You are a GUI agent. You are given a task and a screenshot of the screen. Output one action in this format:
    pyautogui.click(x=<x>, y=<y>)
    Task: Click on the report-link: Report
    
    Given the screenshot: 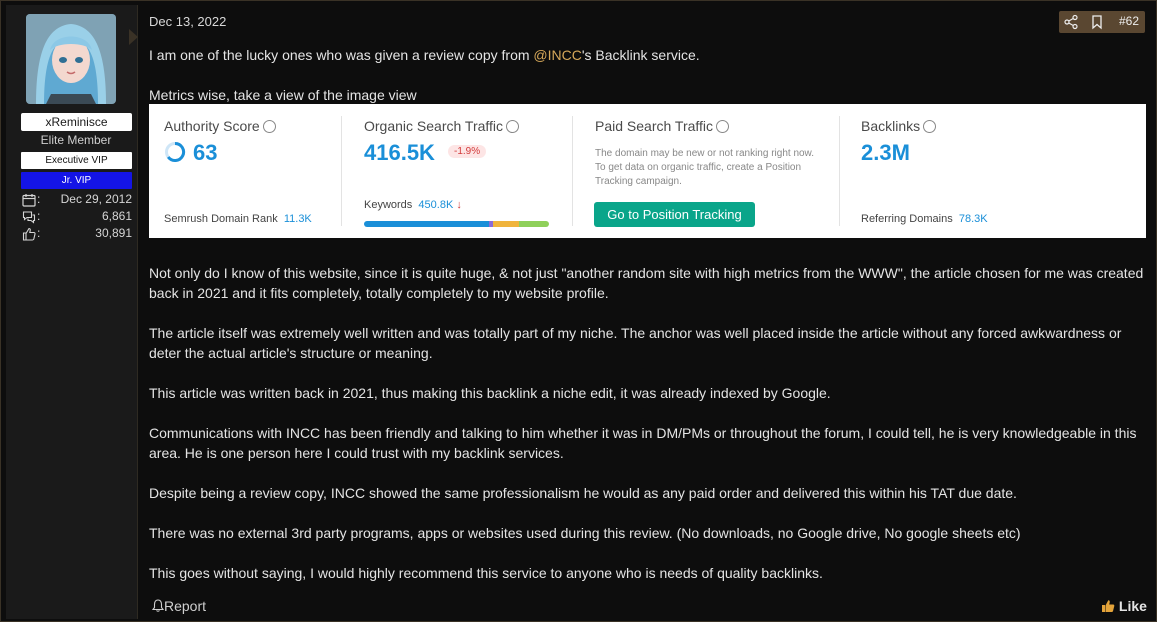 What is the action you would take?
    pyautogui.click(x=179, y=606)
    